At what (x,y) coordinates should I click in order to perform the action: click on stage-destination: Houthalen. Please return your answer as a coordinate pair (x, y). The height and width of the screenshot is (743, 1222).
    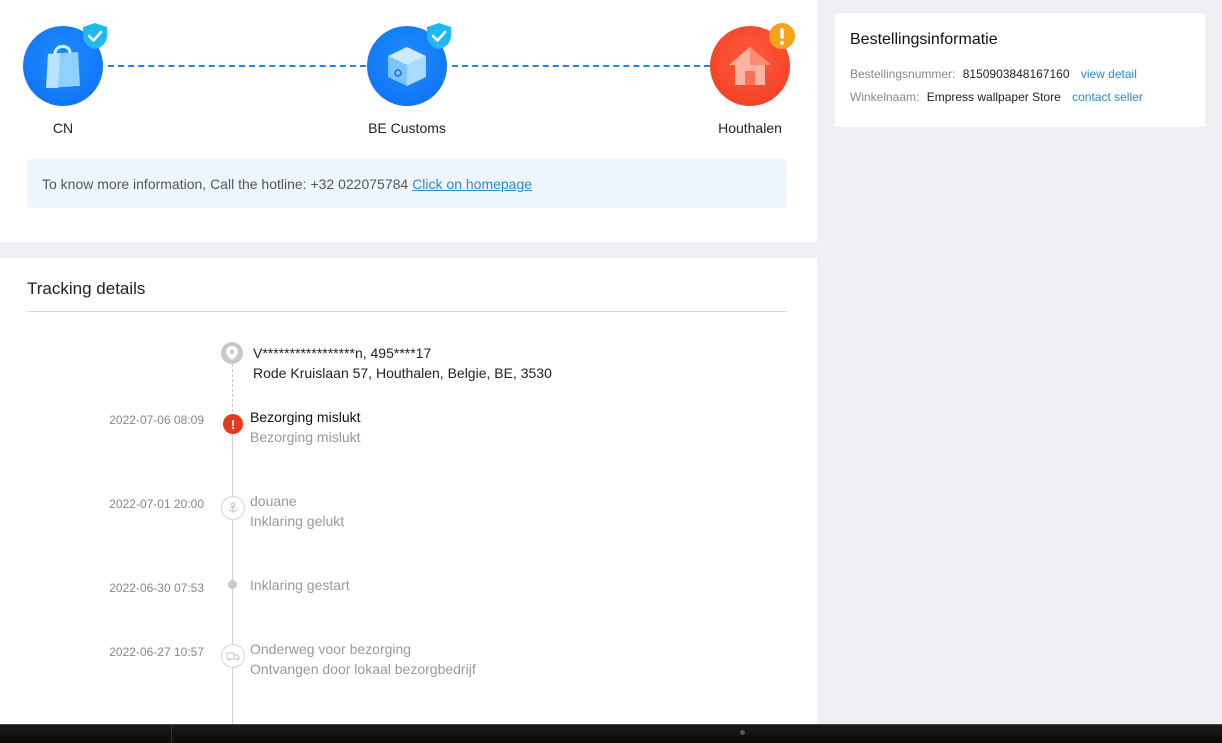
    Looking at the image, I should click on (752, 79).